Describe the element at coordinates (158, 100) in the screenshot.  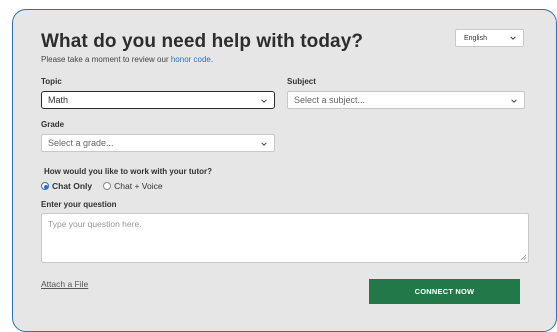
I see `topic-select: Math` at that location.